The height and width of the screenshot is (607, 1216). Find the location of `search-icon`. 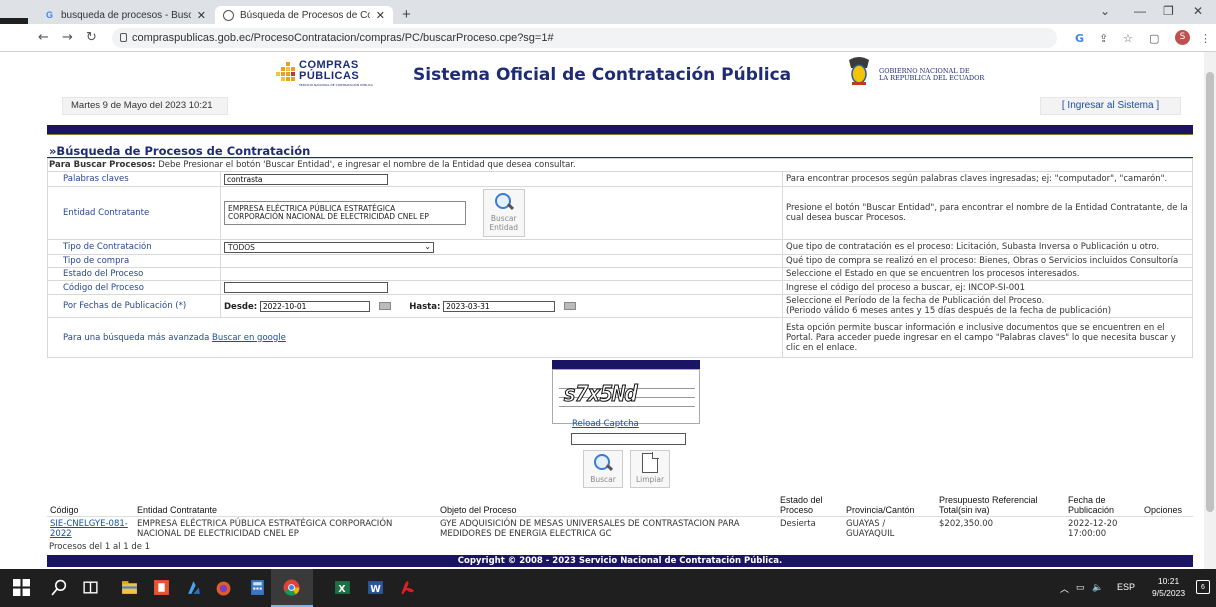

search-icon is located at coordinates (59, 587).